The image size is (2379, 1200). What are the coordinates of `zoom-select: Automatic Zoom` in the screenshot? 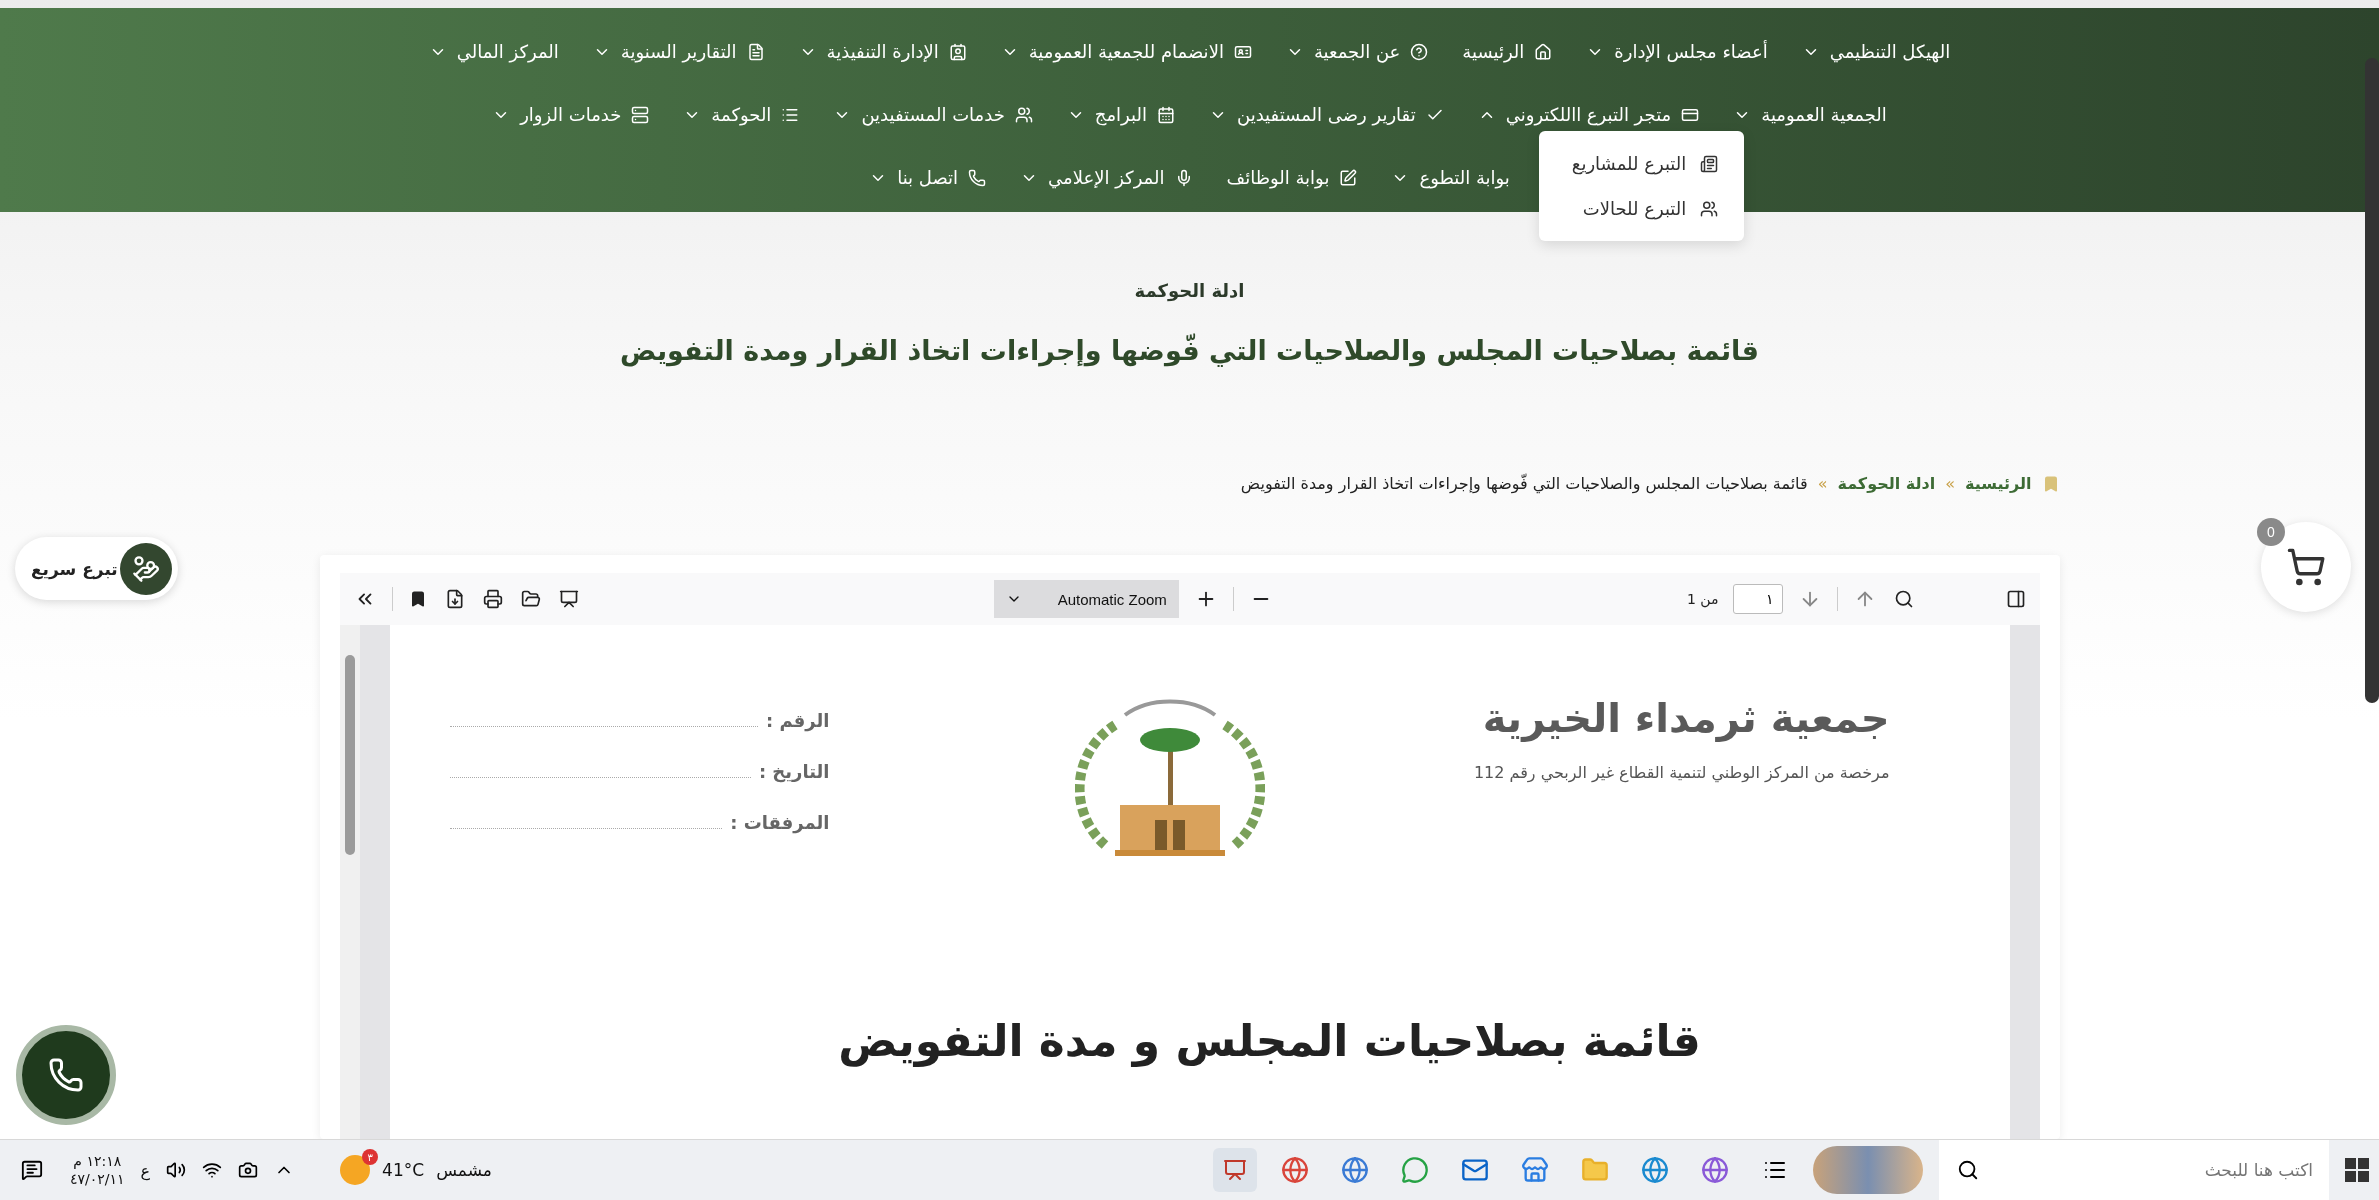 It's located at (1086, 599).